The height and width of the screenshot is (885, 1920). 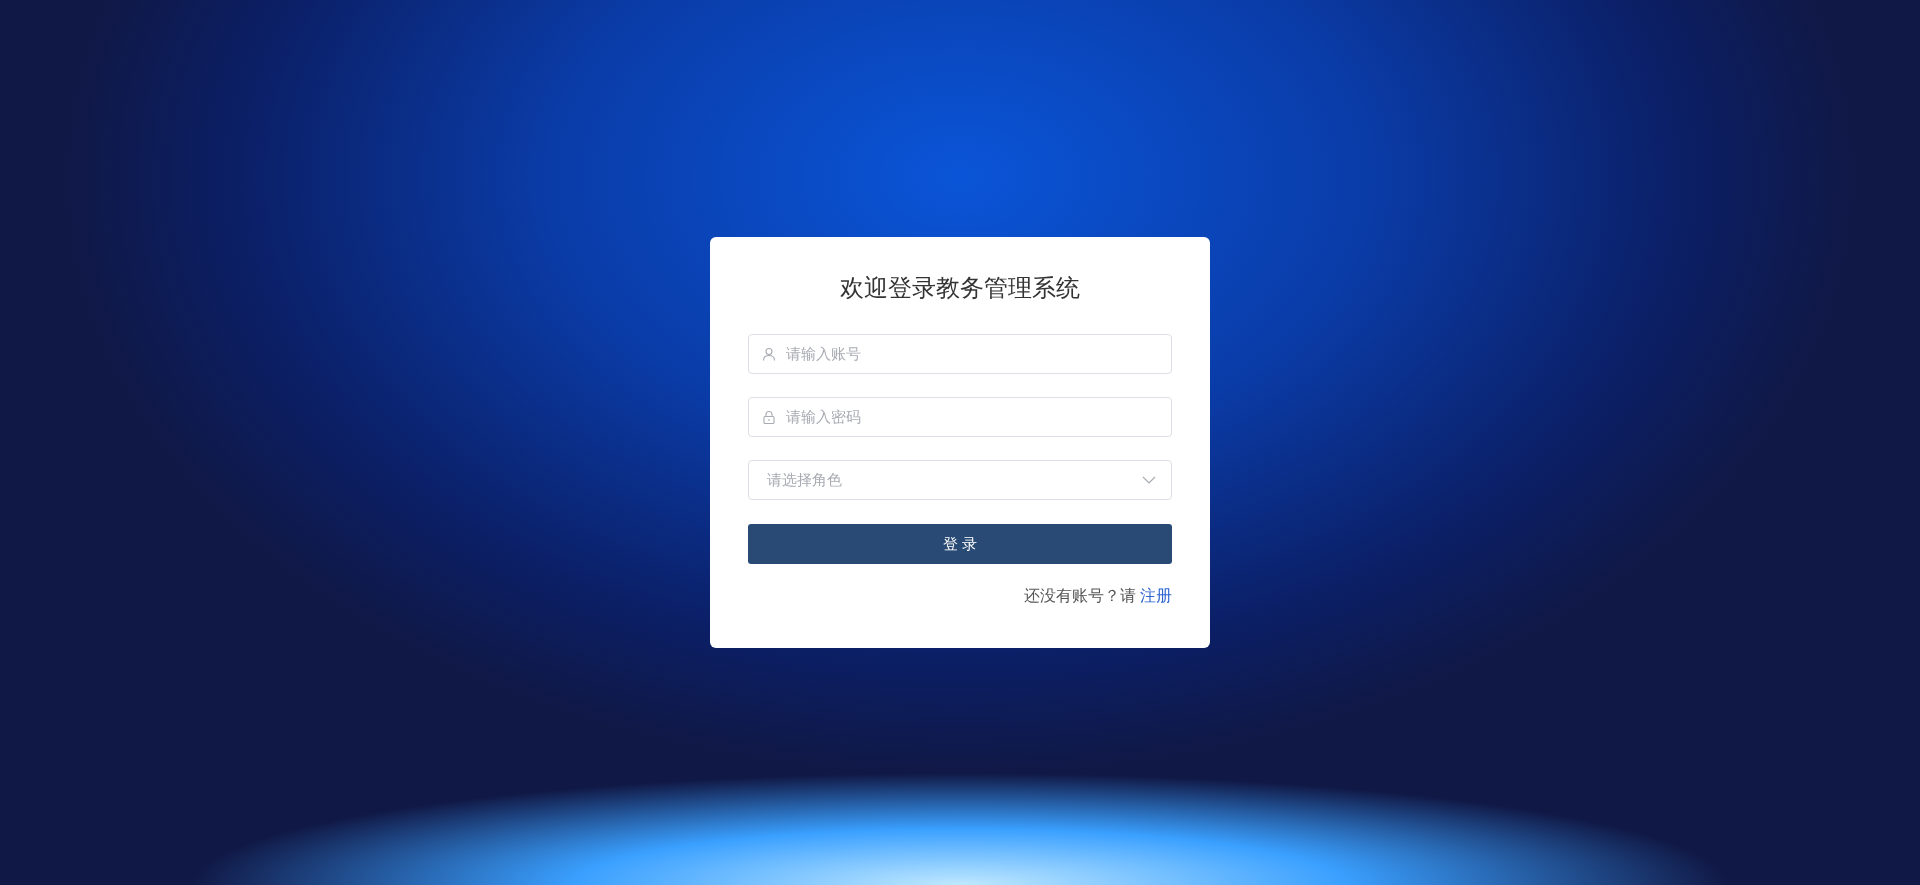 What do you see at coordinates (1156, 596) in the screenshot?
I see `register-link: 注册` at bounding box center [1156, 596].